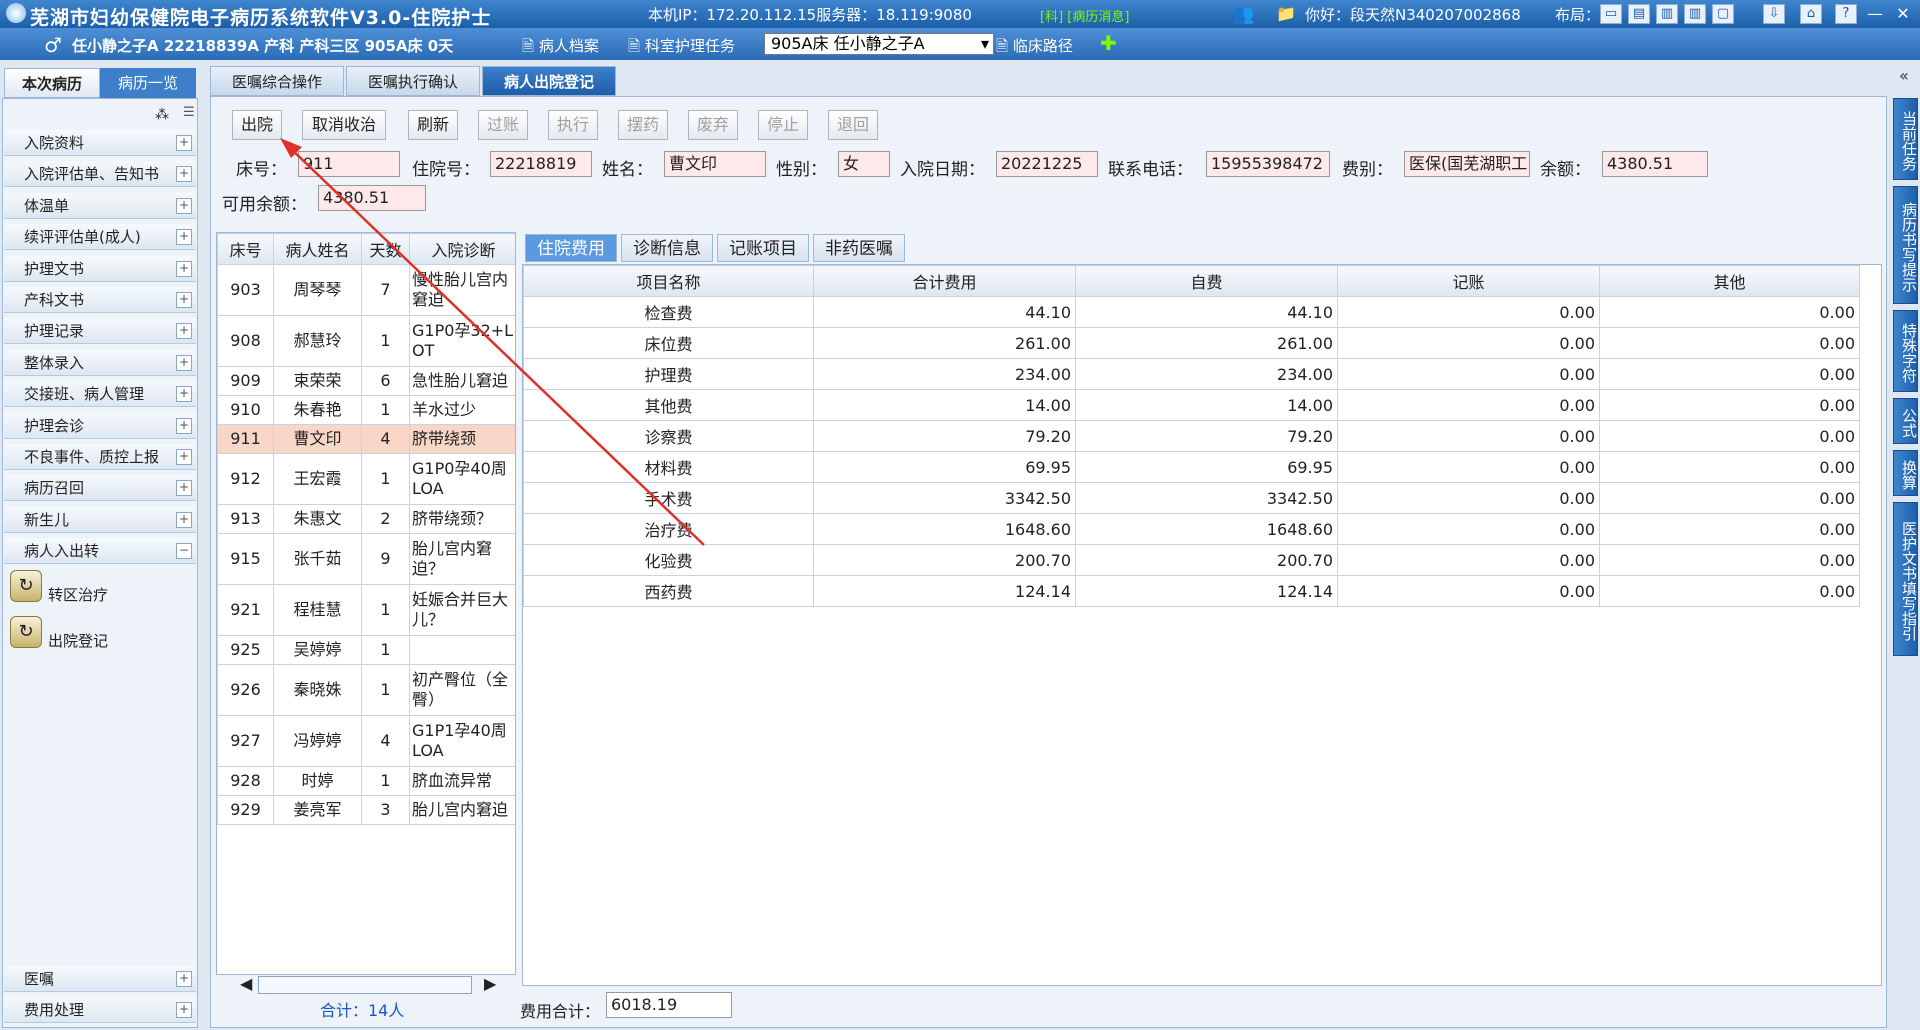 The image size is (1920, 1030). I want to click on help-icon: ?, so click(1846, 14).